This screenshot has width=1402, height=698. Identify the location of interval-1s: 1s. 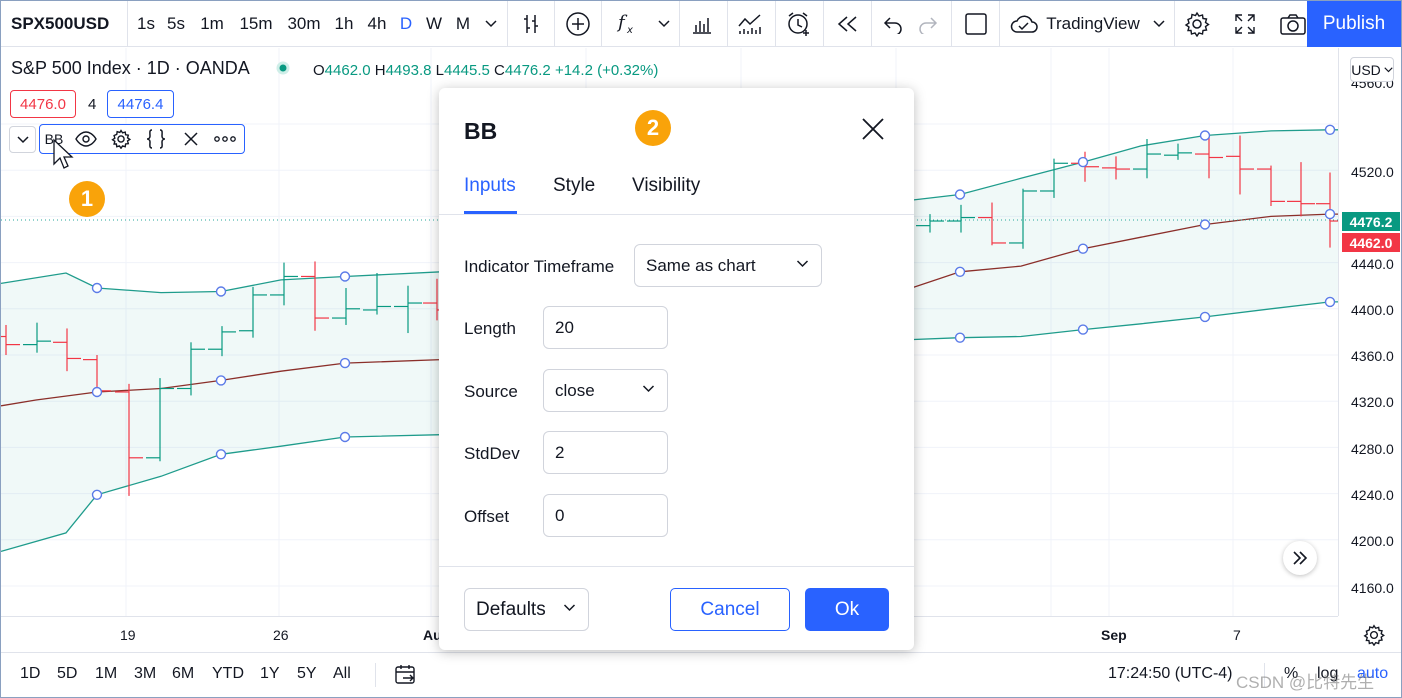
(146, 24).